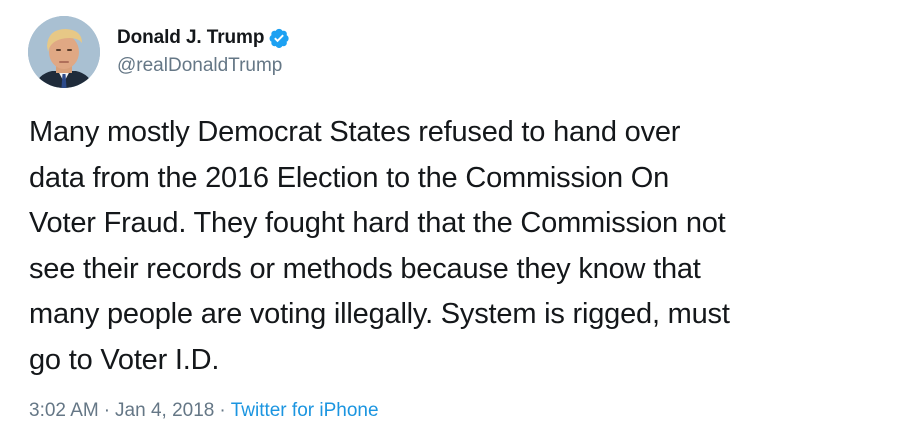  I want to click on author-handle: @realDonaldTrump, so click(199, 66).